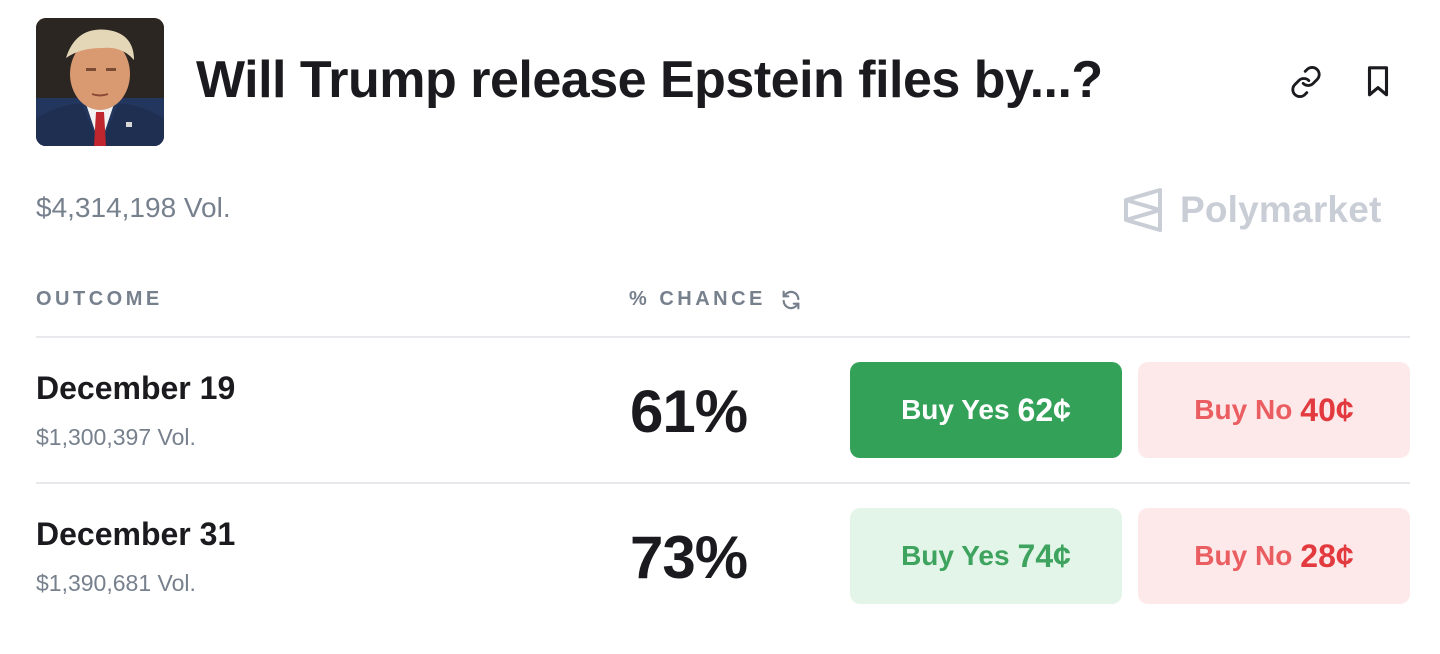 The image size is (1440, 654). I want to click on portrait-icon, so click(100, 82).